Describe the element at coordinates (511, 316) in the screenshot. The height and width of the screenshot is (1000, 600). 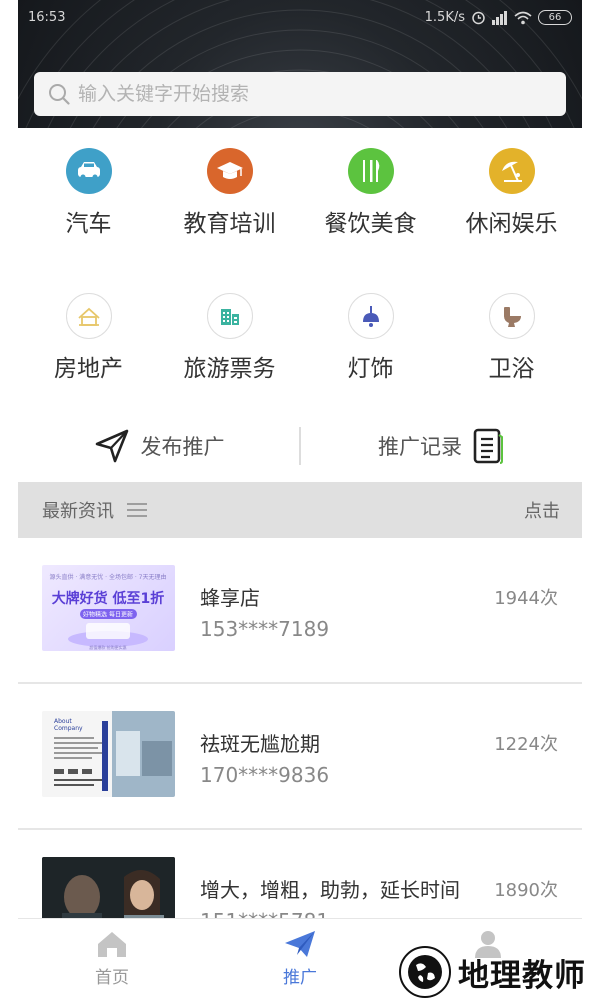
I see `toilet-icon` at that location.